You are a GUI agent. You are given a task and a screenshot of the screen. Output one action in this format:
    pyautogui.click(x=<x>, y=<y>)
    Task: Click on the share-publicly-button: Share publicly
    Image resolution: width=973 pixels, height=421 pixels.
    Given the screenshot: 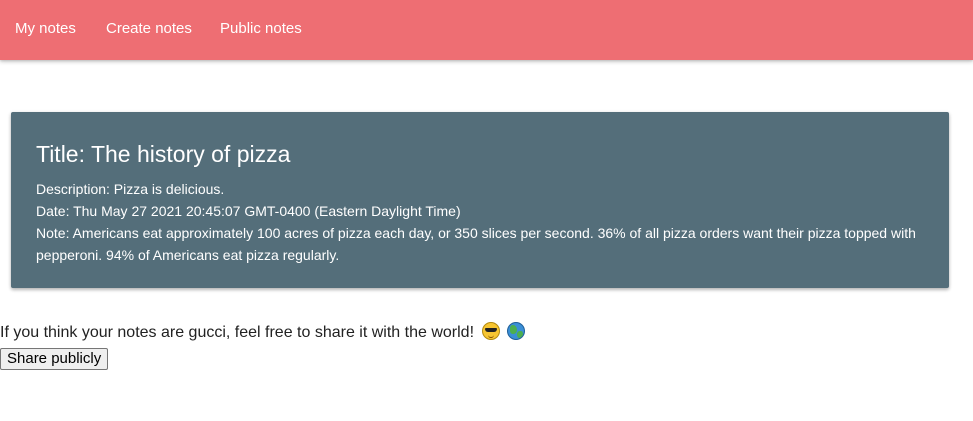 What is the action you would take?
    pyautogui.click(x=54, y=359)
    